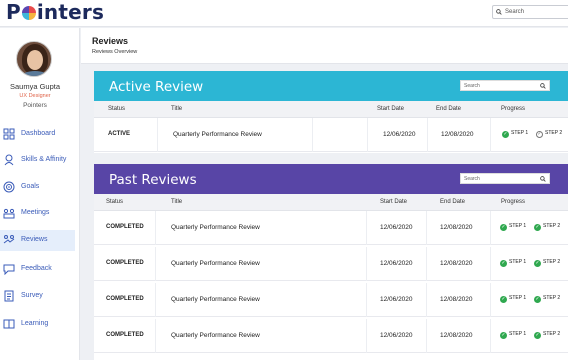 The height and width of the screenshot is (360, 568). What do you see at coordinates (55, 12) in the screenshot?
I see `app-logo: Pinters` at bounding box center [55, 12].